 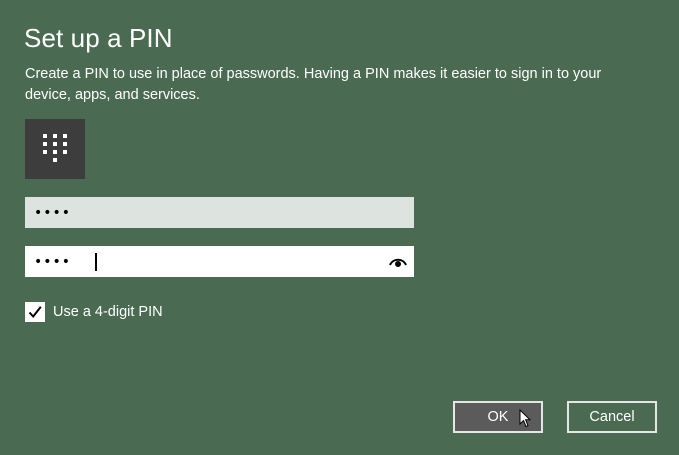 I want to click on pin-field, so click(x=219, y=212).